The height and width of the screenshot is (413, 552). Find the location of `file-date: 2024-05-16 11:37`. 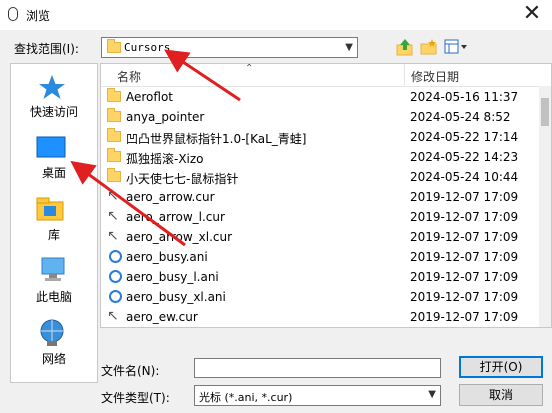

file-date: 2024-05-16 11:37 is located at coordinates (464, 97).